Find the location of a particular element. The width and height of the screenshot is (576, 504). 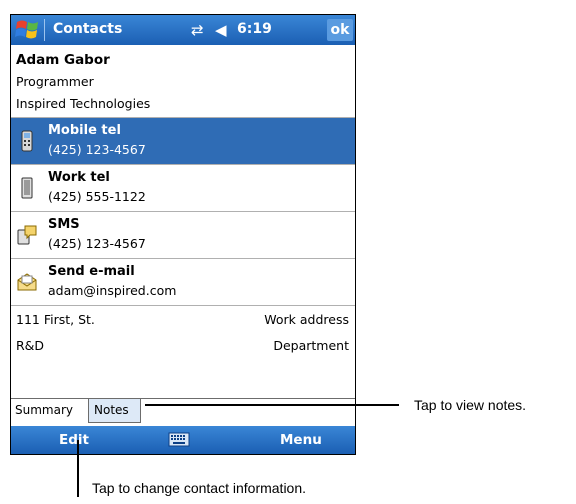

notes-callout-text: Tap to view notes. is located at coordinates (470, 405).